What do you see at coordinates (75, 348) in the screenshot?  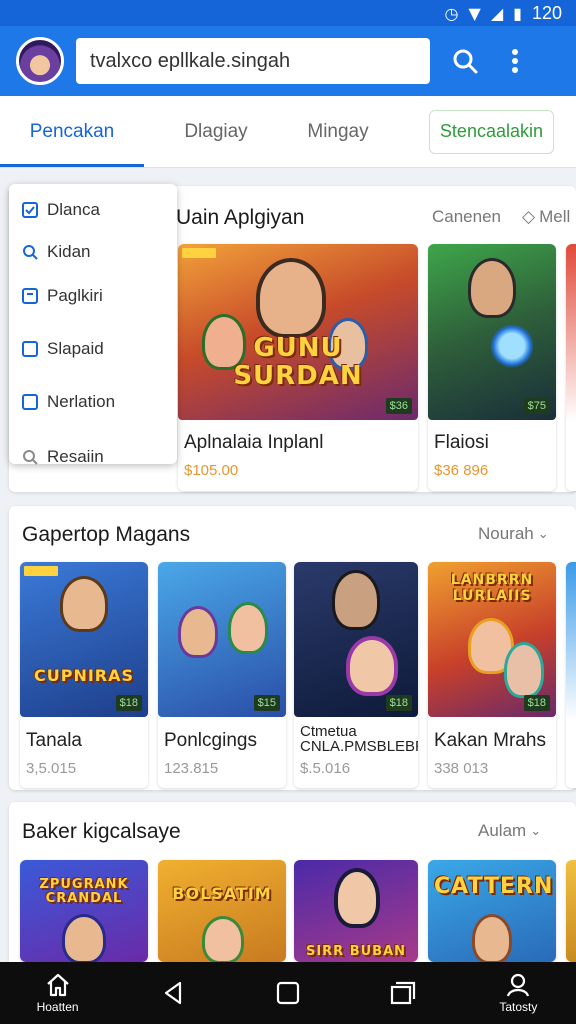 I see `menu-item-label: Slapaid` at bounding box center [75, 348].